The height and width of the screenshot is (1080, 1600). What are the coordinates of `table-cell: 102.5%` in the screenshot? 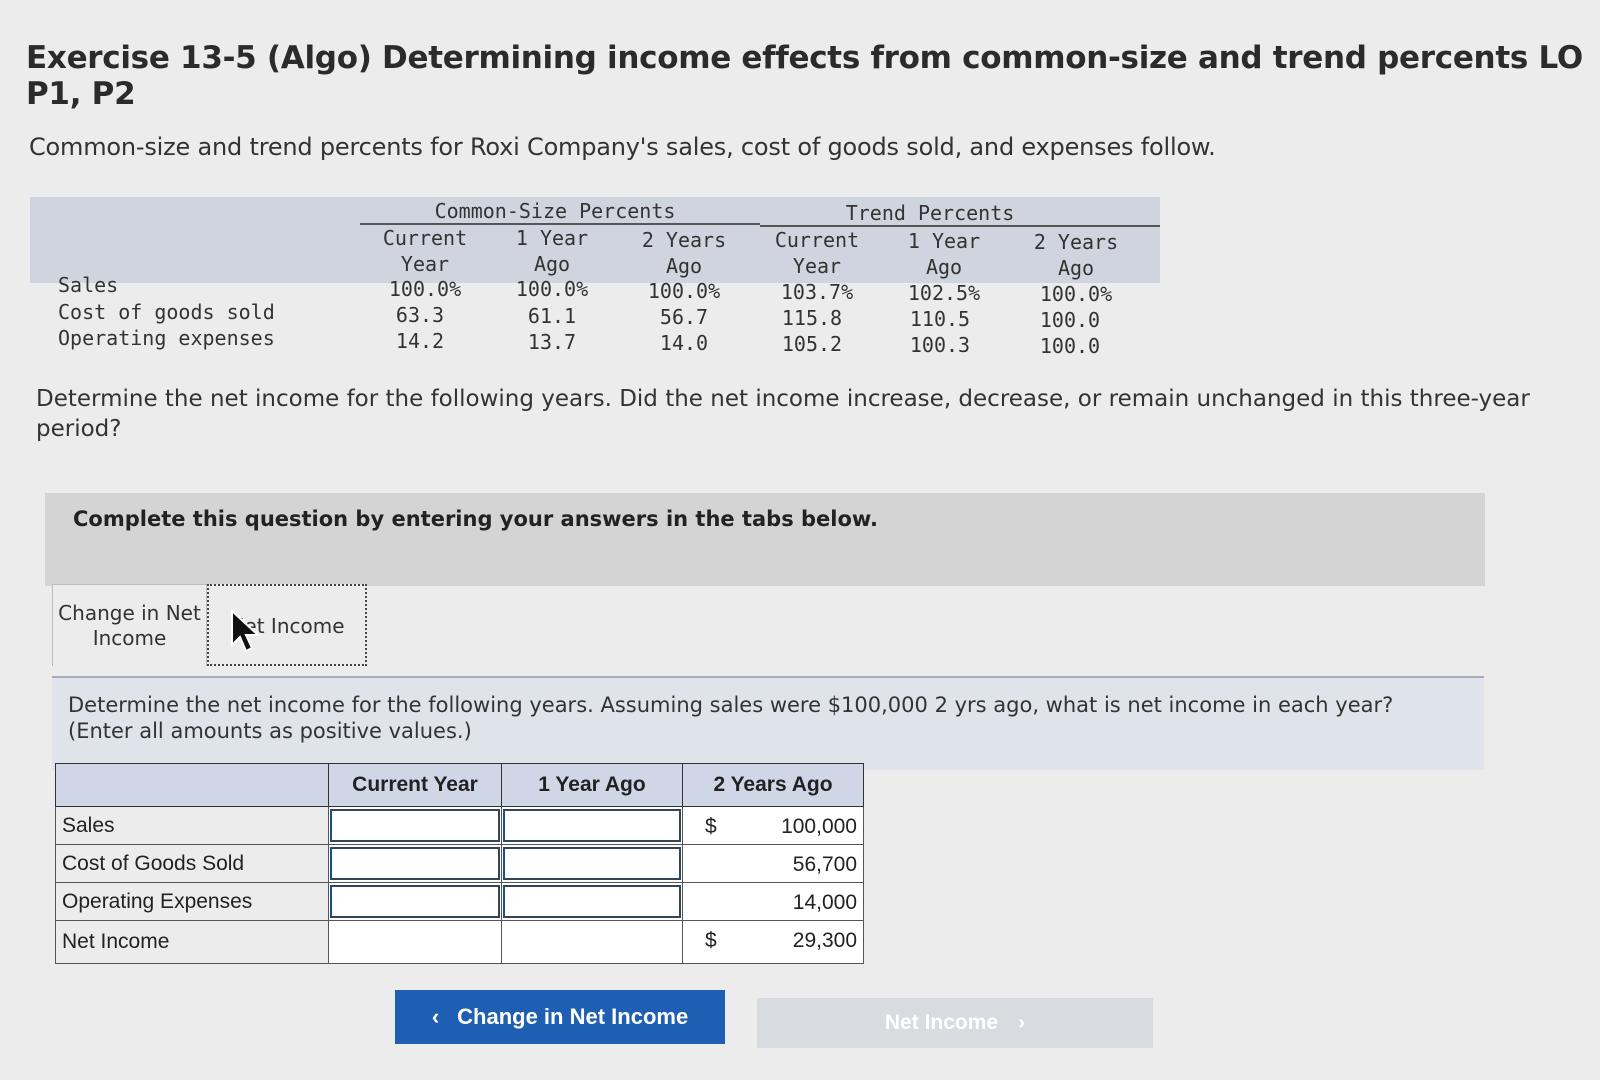 It's located at (944, 293).